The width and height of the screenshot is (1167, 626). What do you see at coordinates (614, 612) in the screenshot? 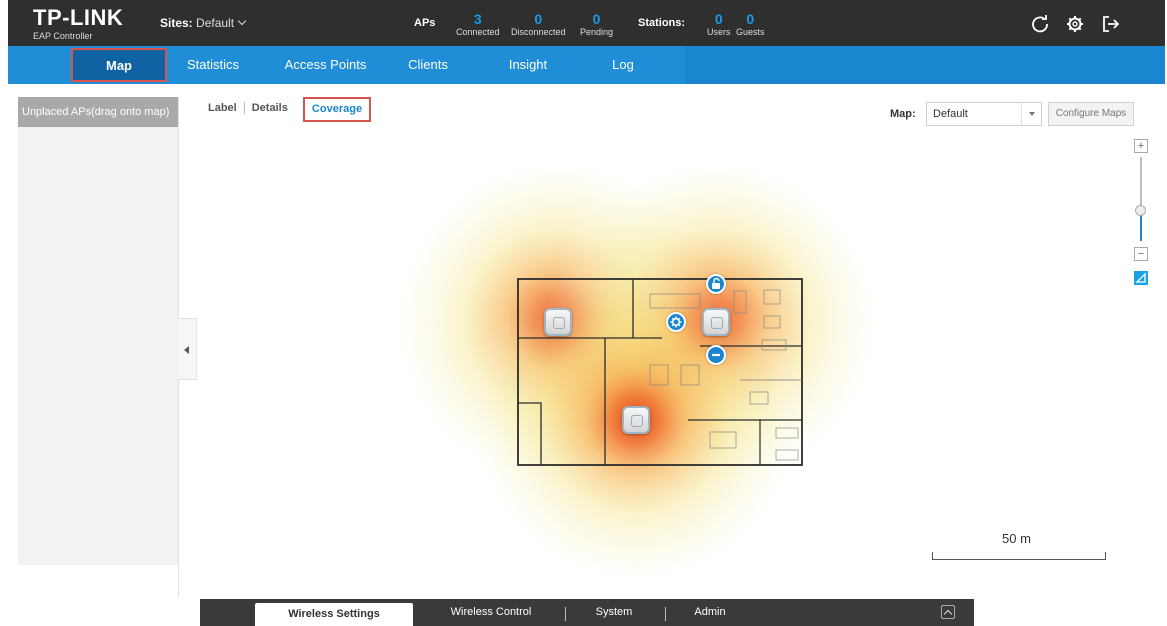
I see `tab-system: System` at bounding box center [614, 612].